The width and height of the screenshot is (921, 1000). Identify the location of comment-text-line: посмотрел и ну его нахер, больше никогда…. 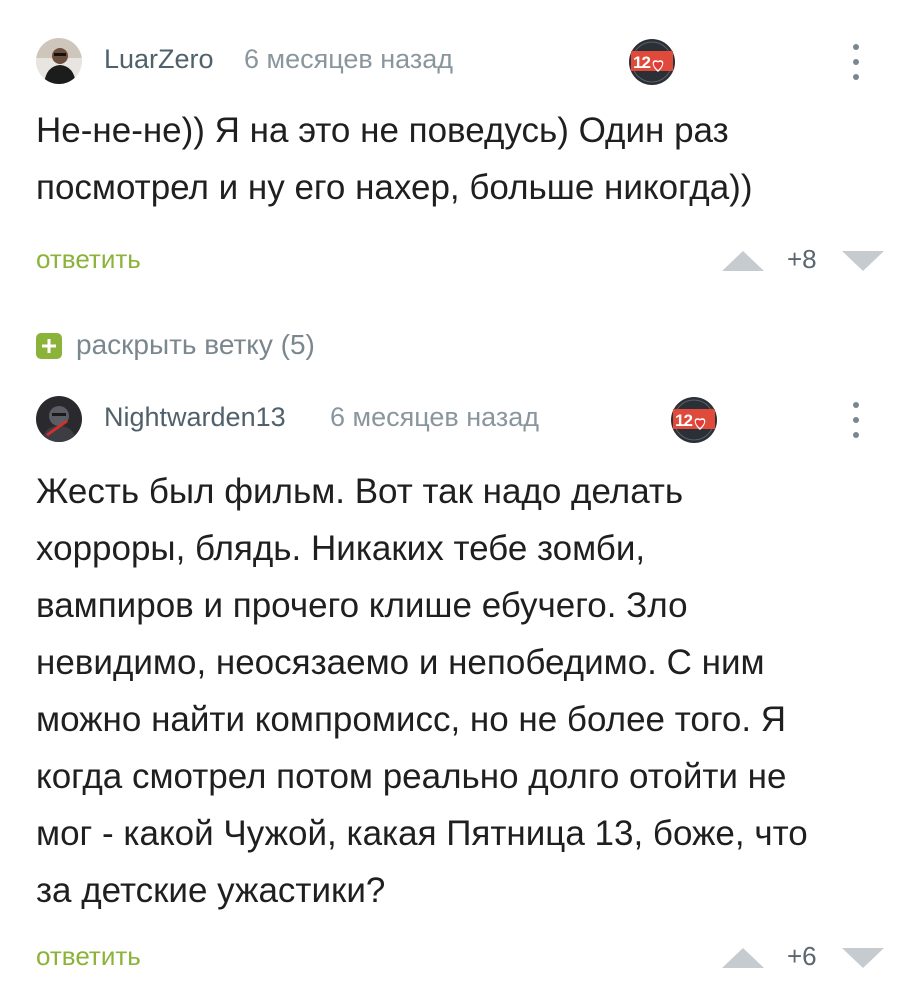
(394, 187).